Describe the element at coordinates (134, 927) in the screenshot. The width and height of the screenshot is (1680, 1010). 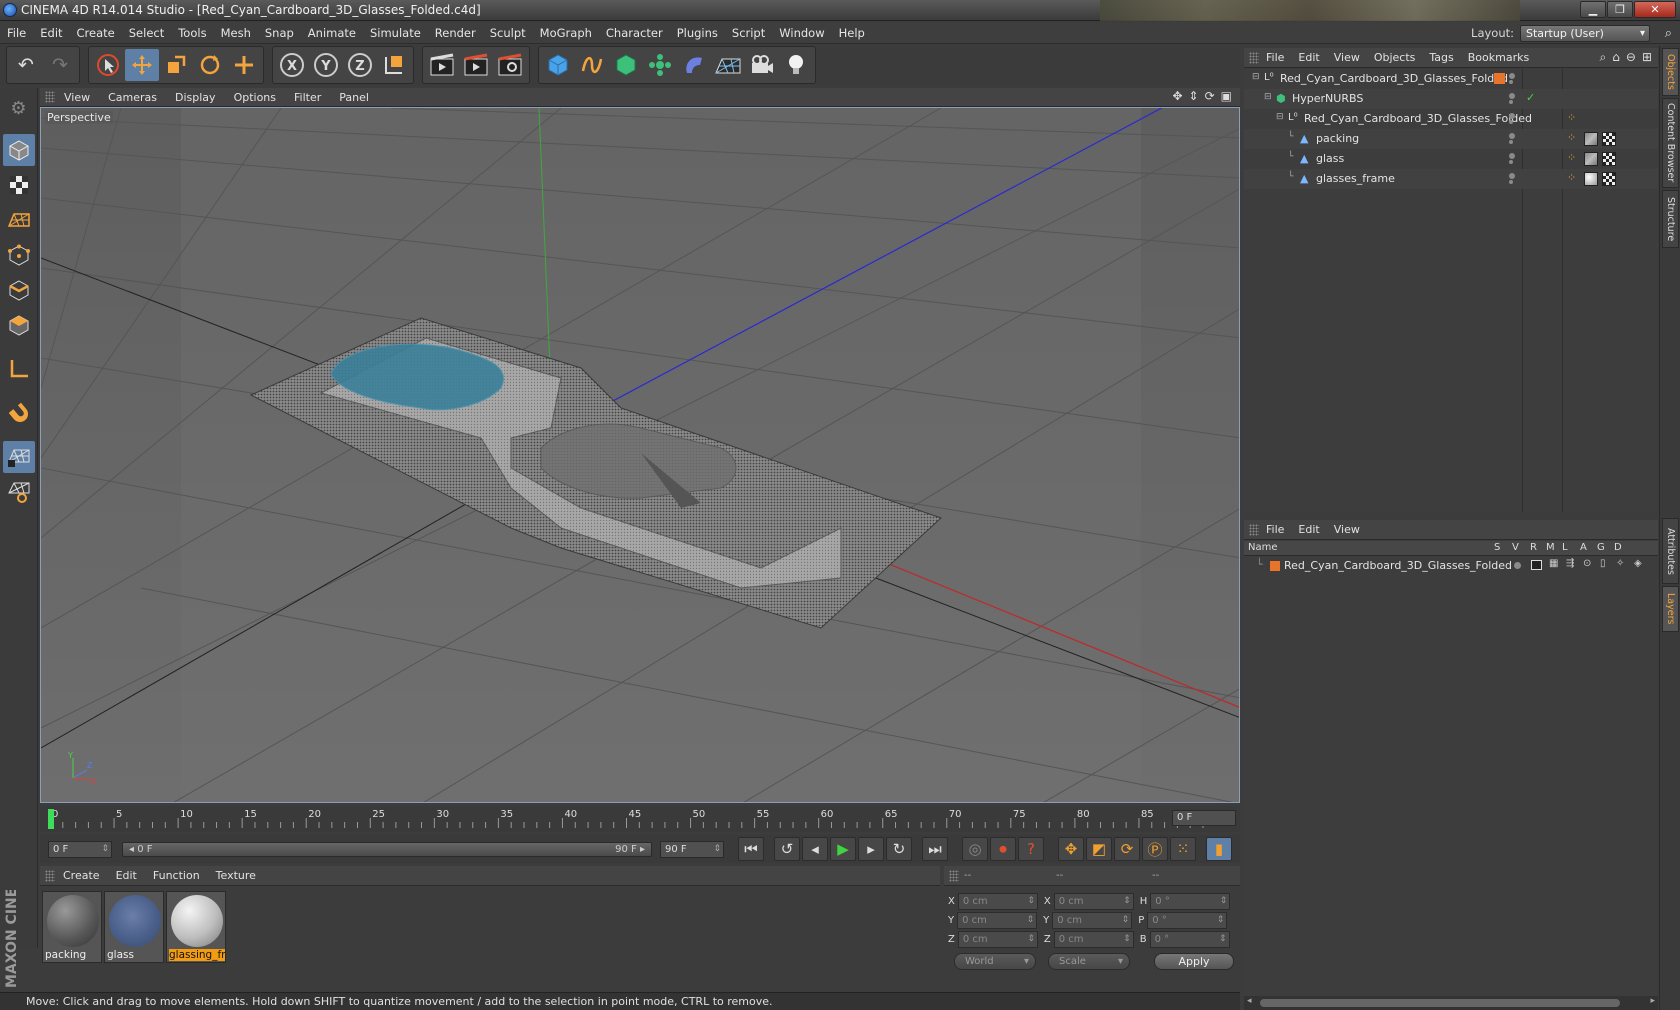
I see `material-swatch-glass: glass` at that location.